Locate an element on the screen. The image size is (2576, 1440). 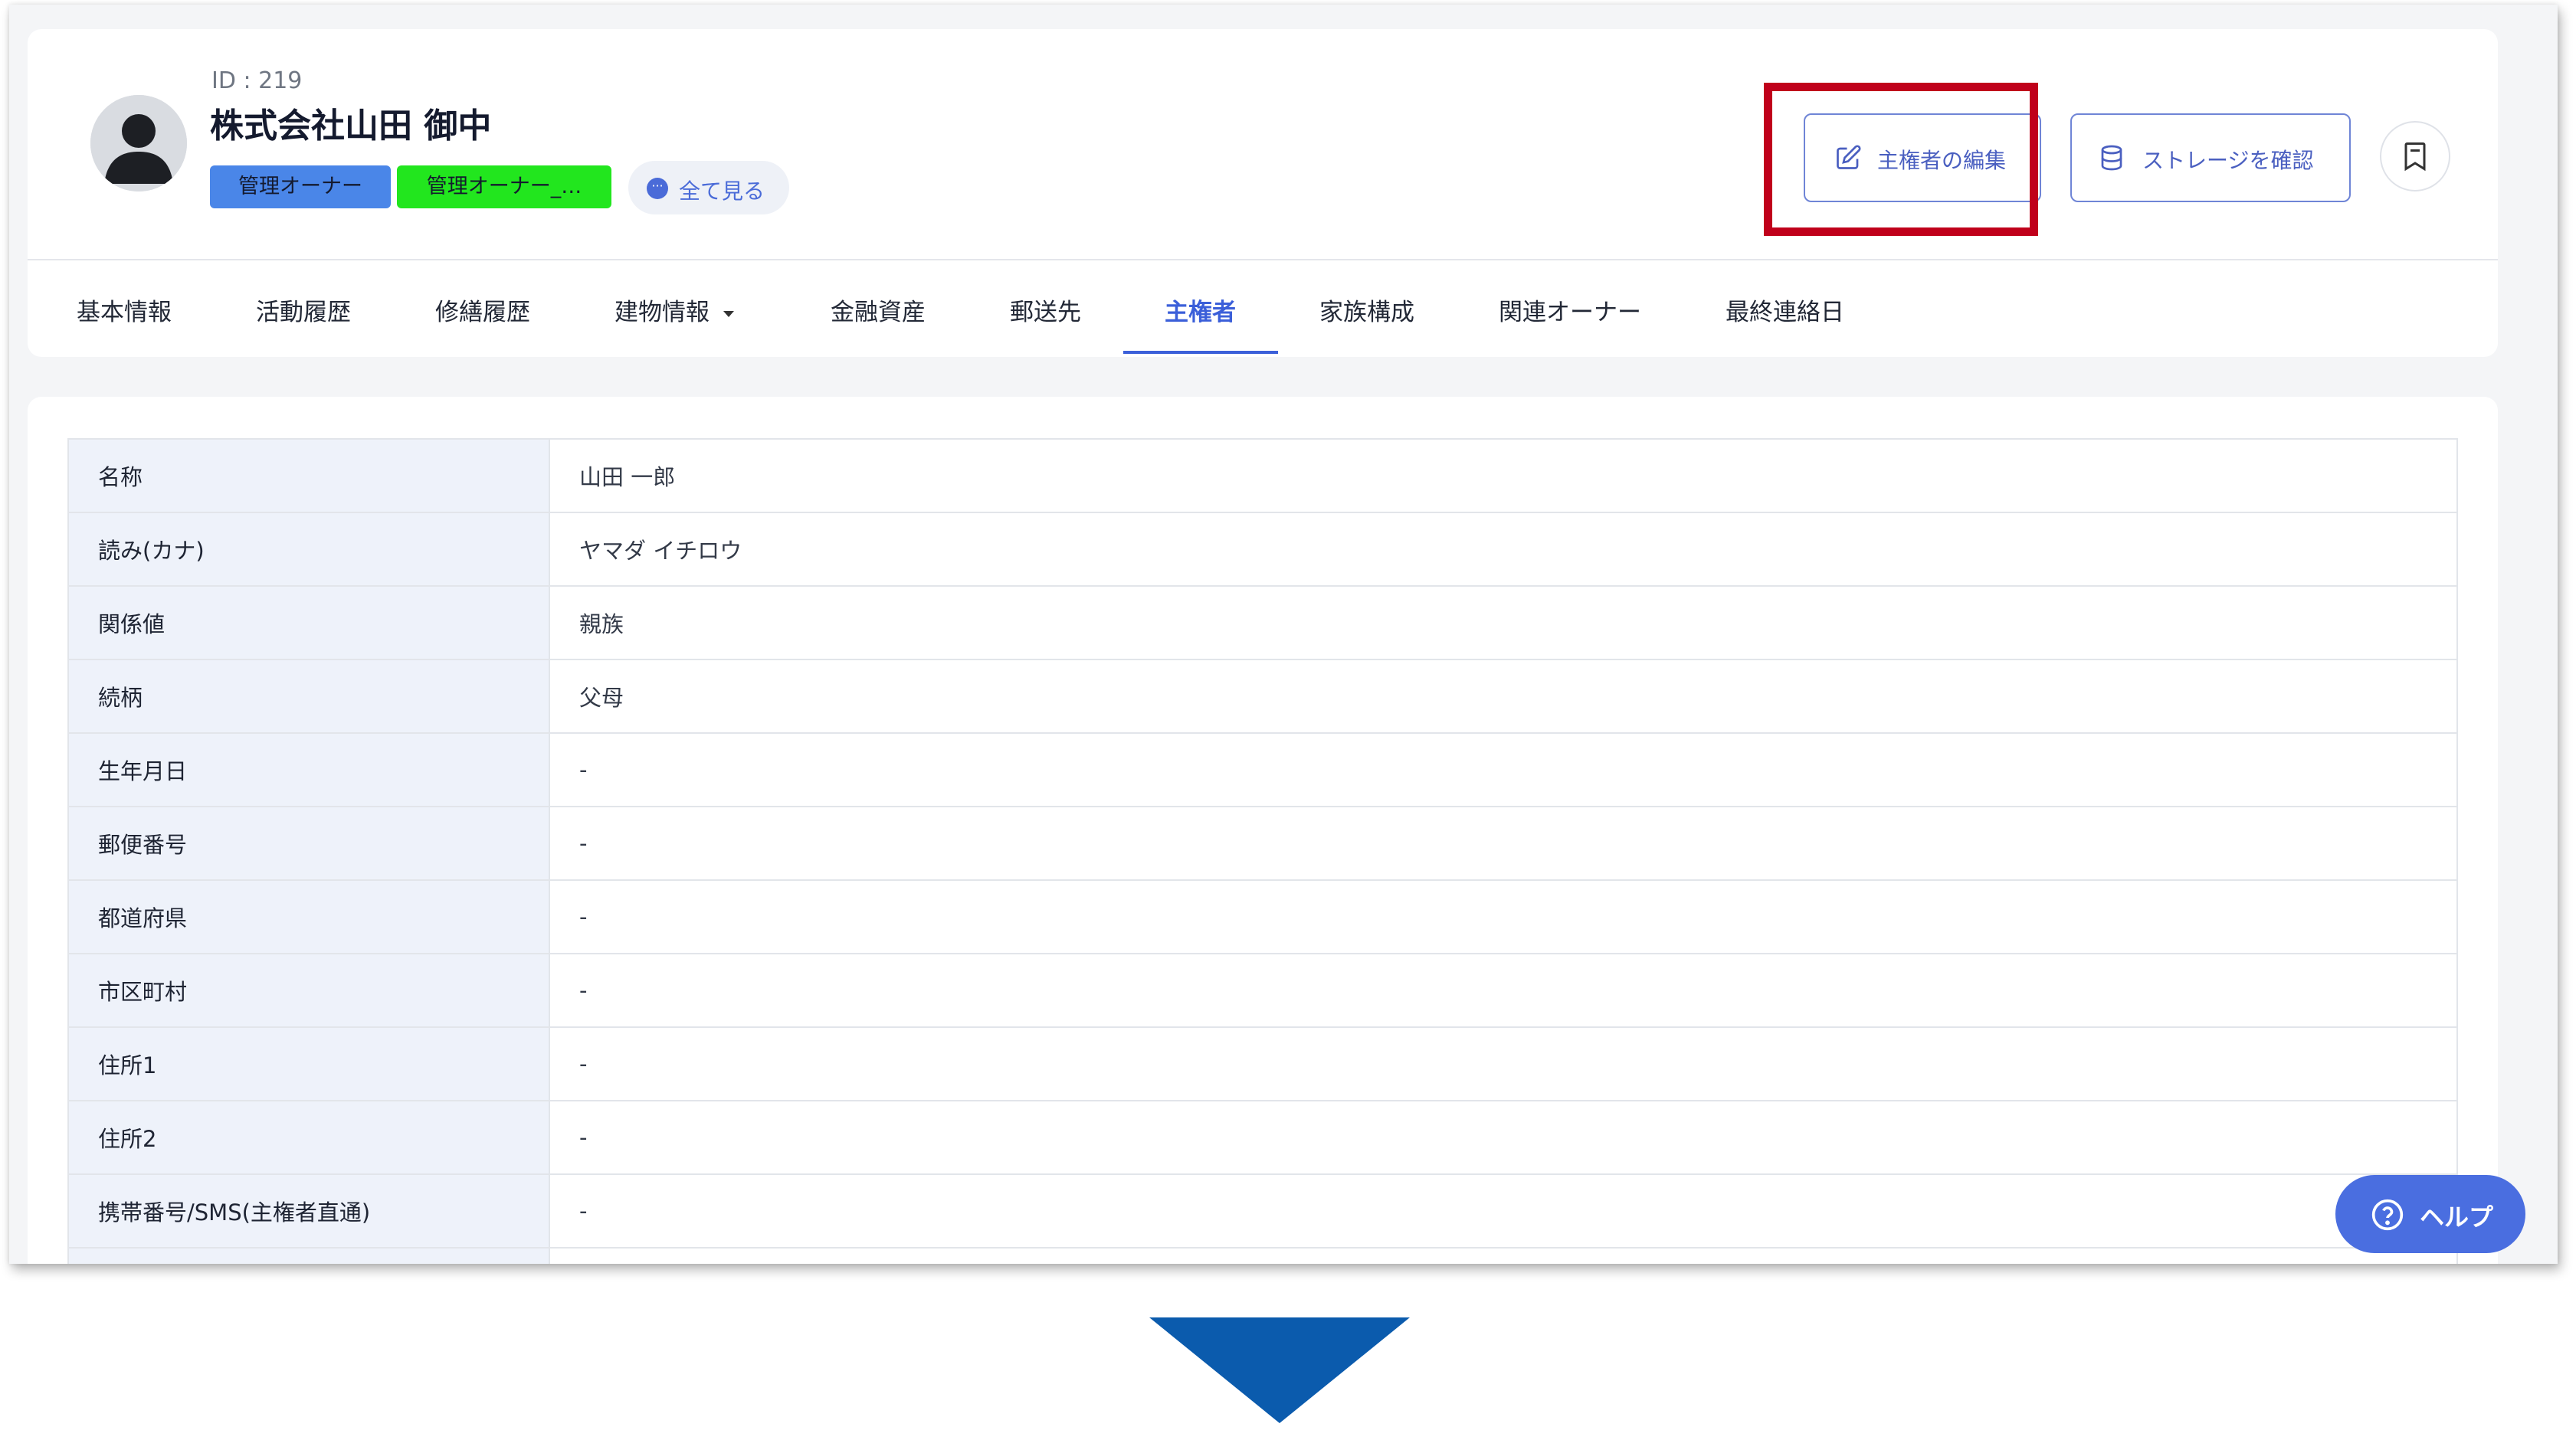
tab-financial-assets: 金融資産 is located at coordinates (878, 310).